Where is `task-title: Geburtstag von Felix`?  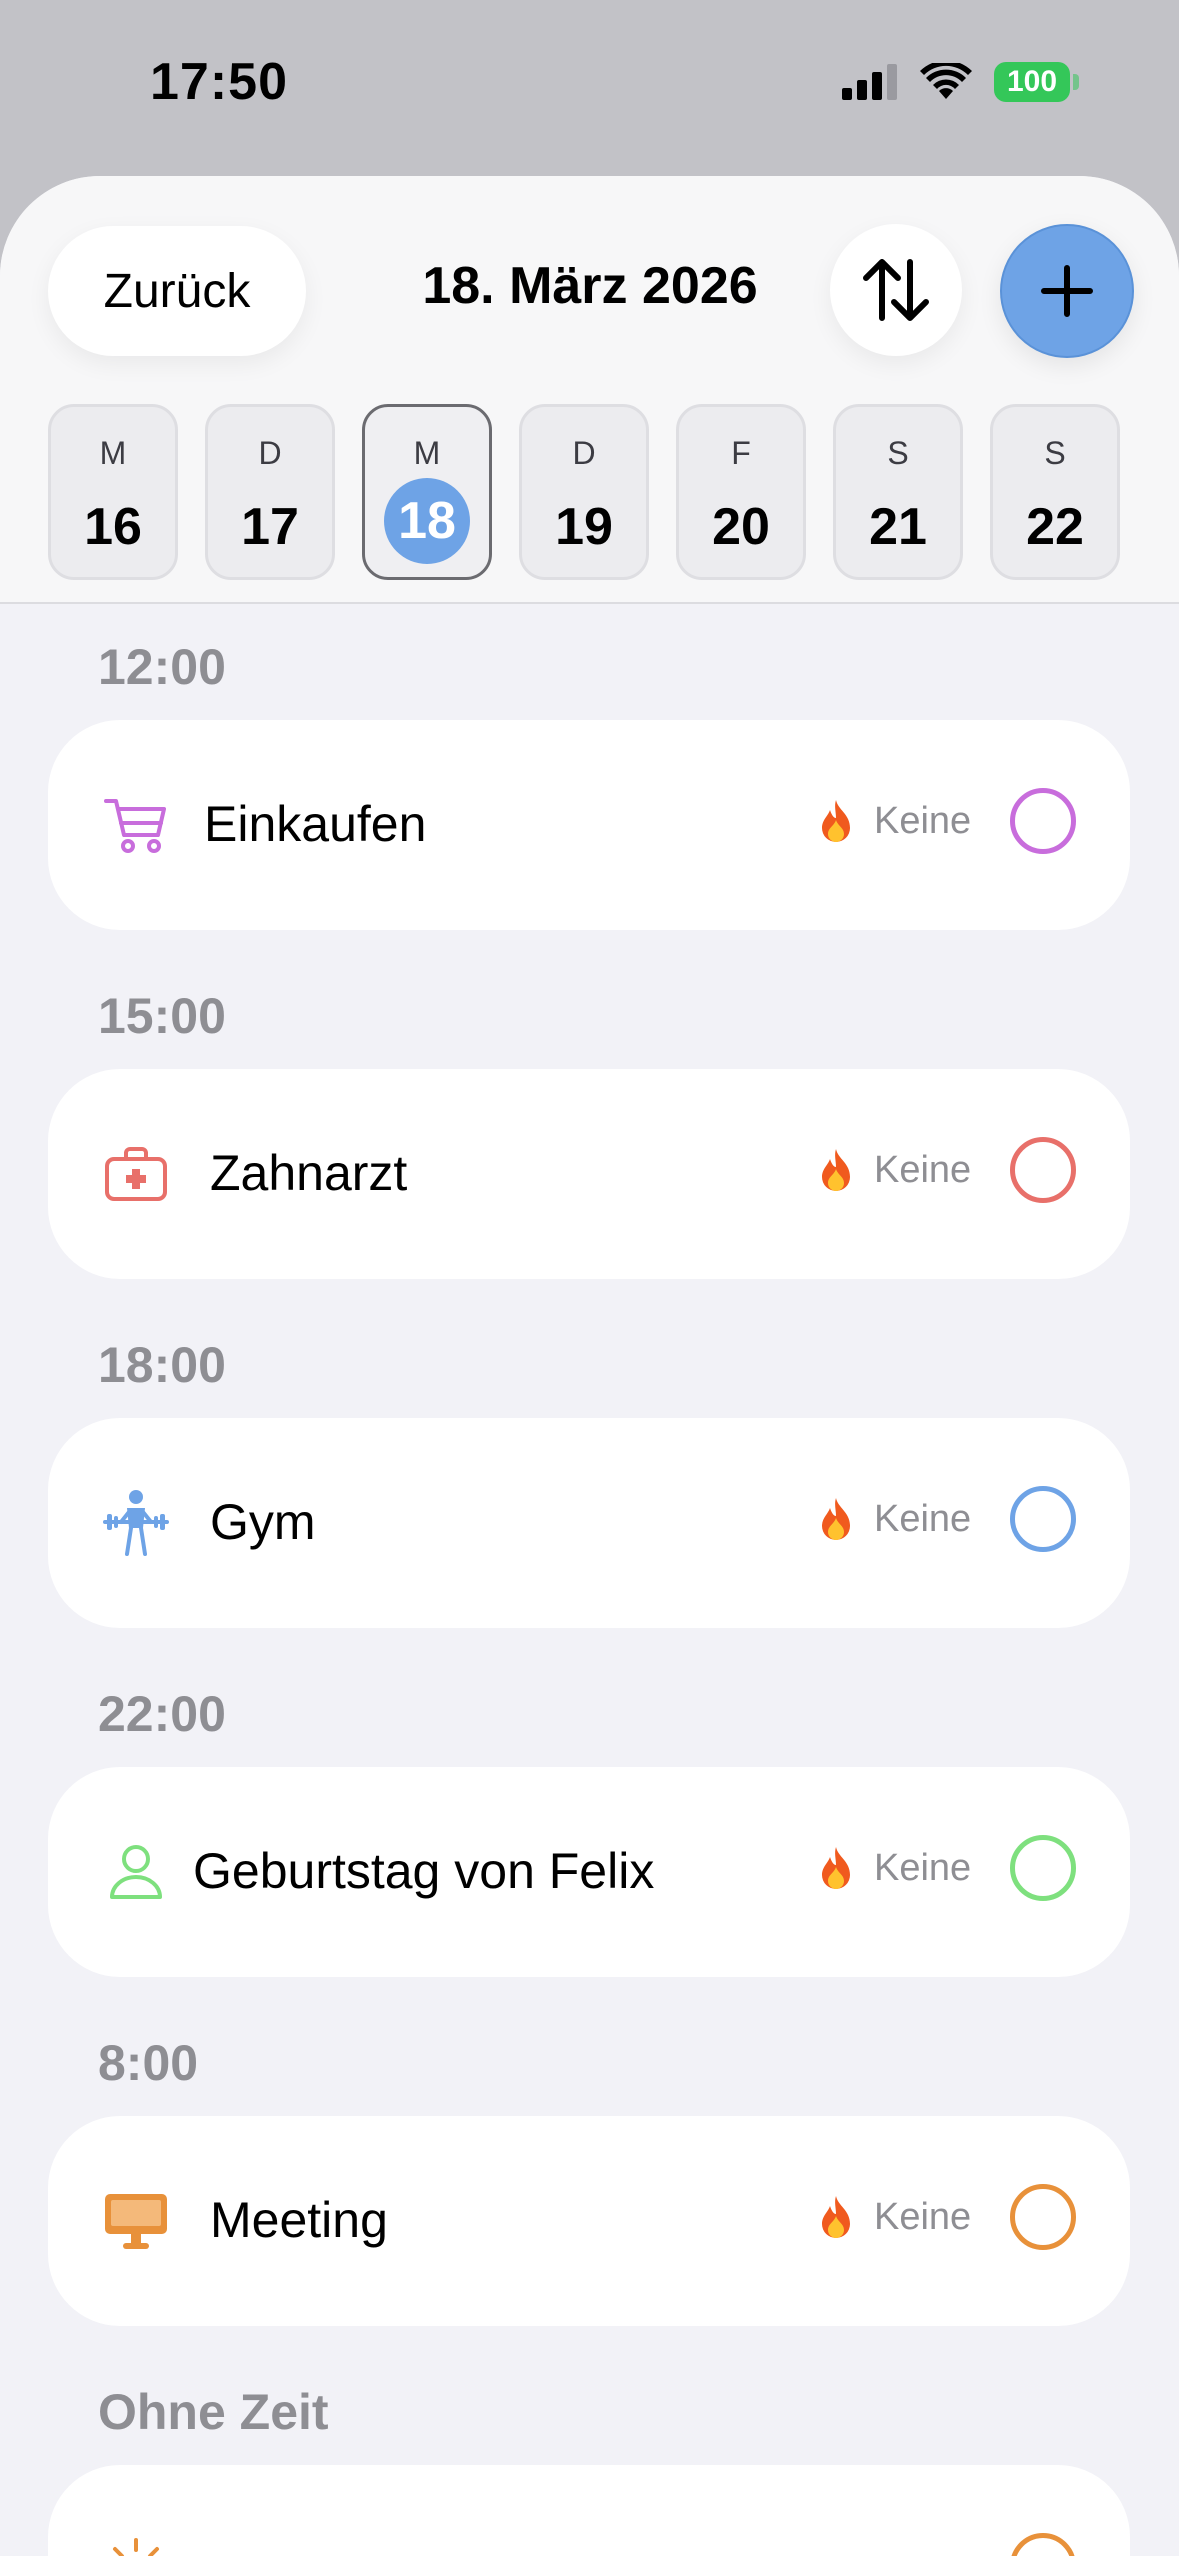 task-title: Geburtstag von Felix is located at coordinates (424, 1871).